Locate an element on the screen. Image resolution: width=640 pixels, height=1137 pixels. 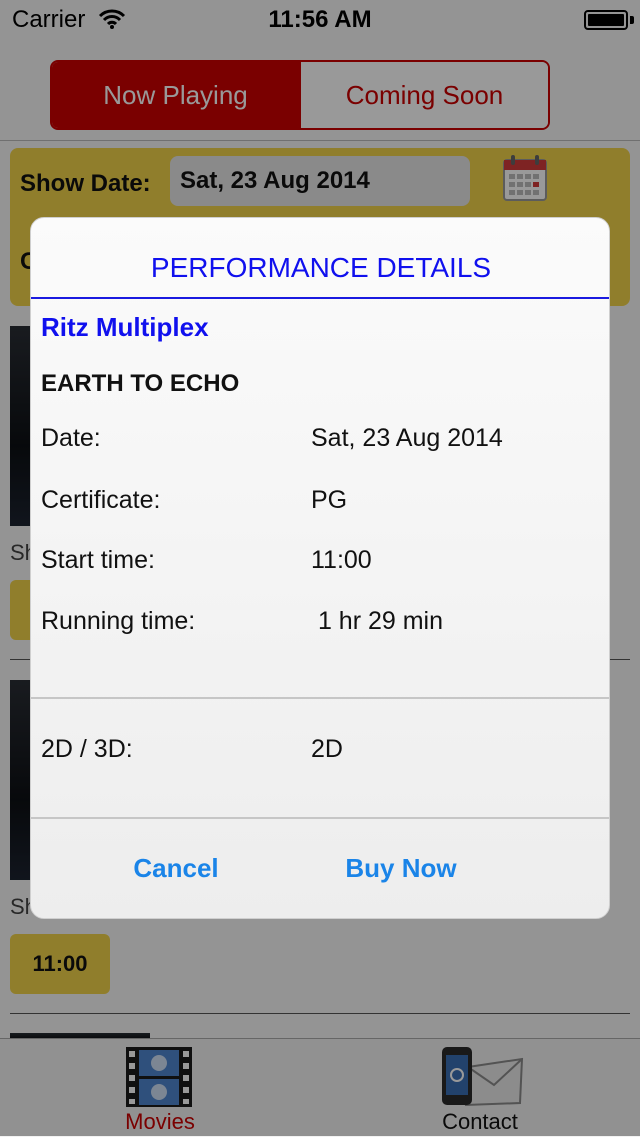
cinema-name: Ritz Multiplex is located at coordinates (125, 327).